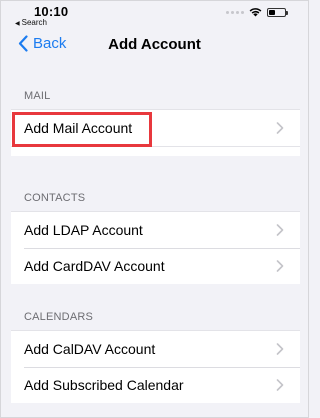 The image size is (320, 418). Describe the element at coordinates (83, 230) in the screenshot. I see `row-label: Add LDAP Account` at that location.